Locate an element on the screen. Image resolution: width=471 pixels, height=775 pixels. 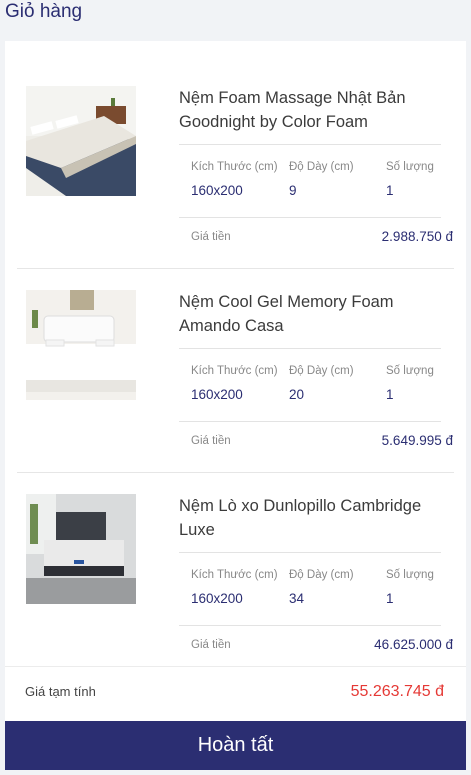
price-value: 5.649.995 đ is located at coordinates (417, 440).